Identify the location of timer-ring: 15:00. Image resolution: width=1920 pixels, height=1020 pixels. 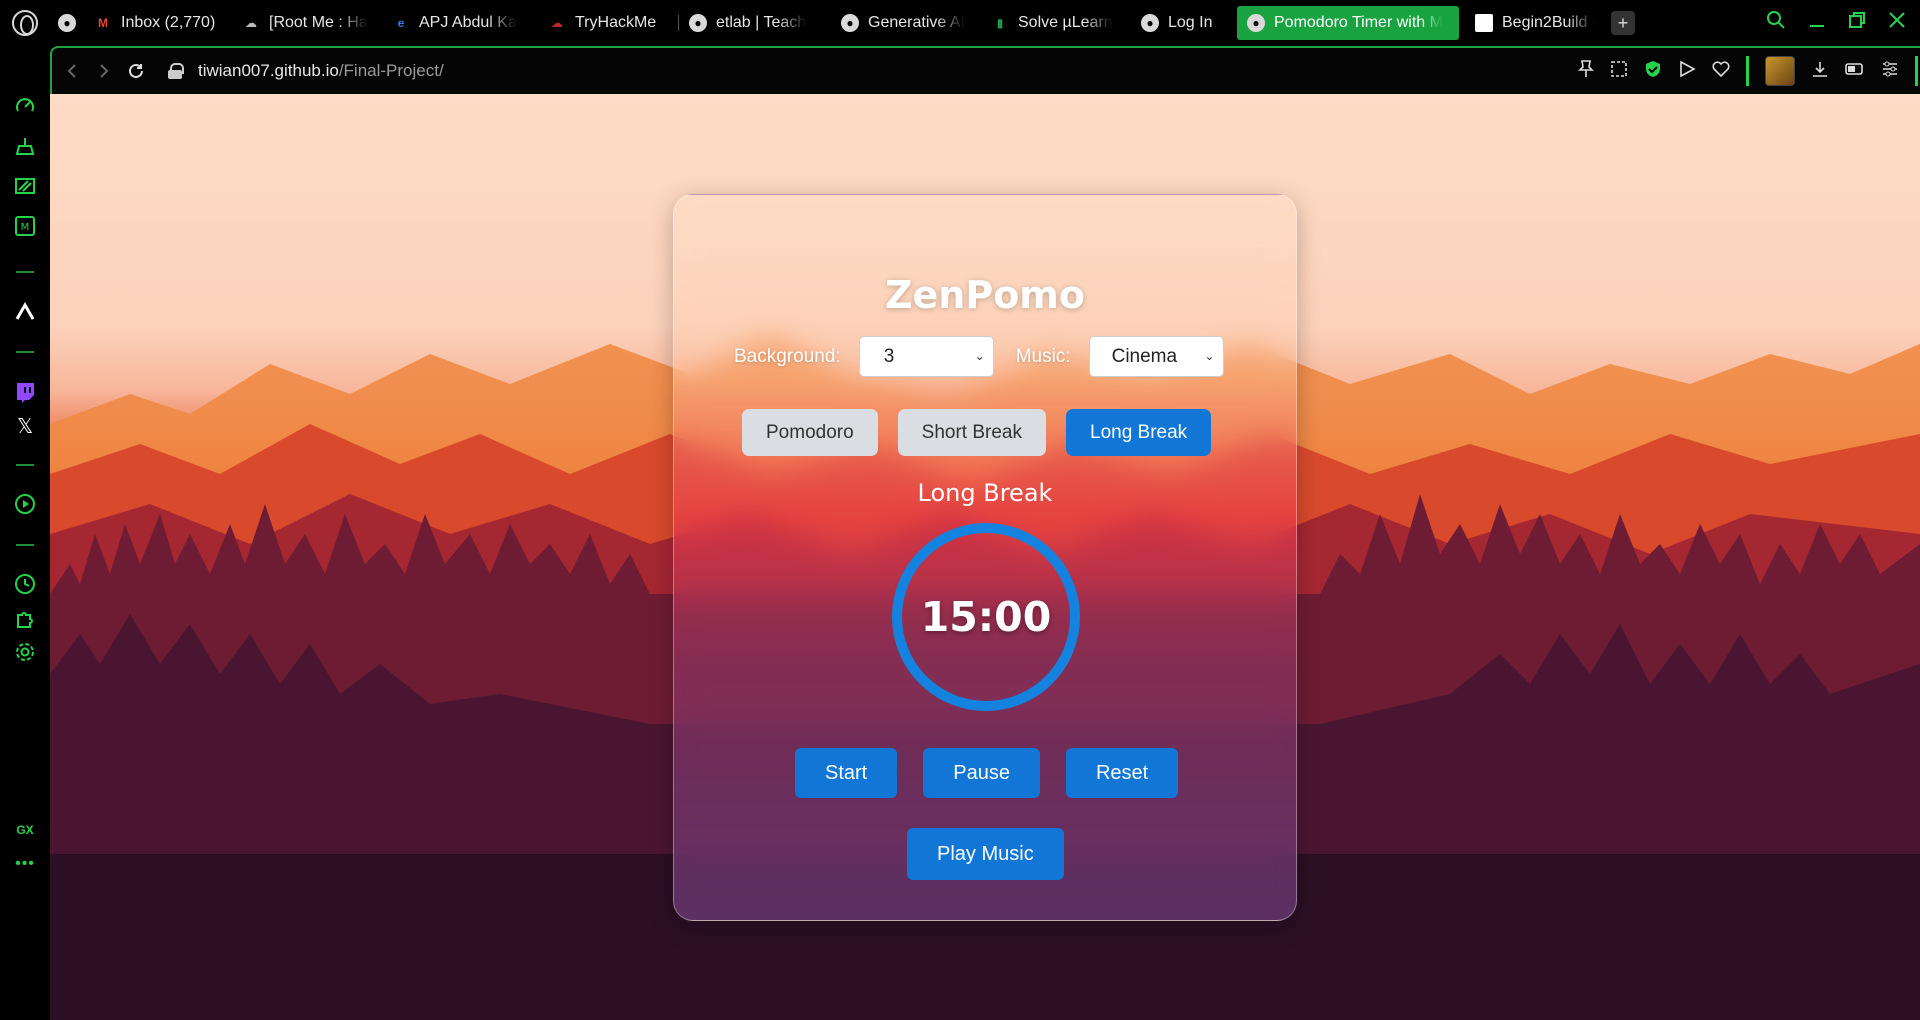
(986, 617).